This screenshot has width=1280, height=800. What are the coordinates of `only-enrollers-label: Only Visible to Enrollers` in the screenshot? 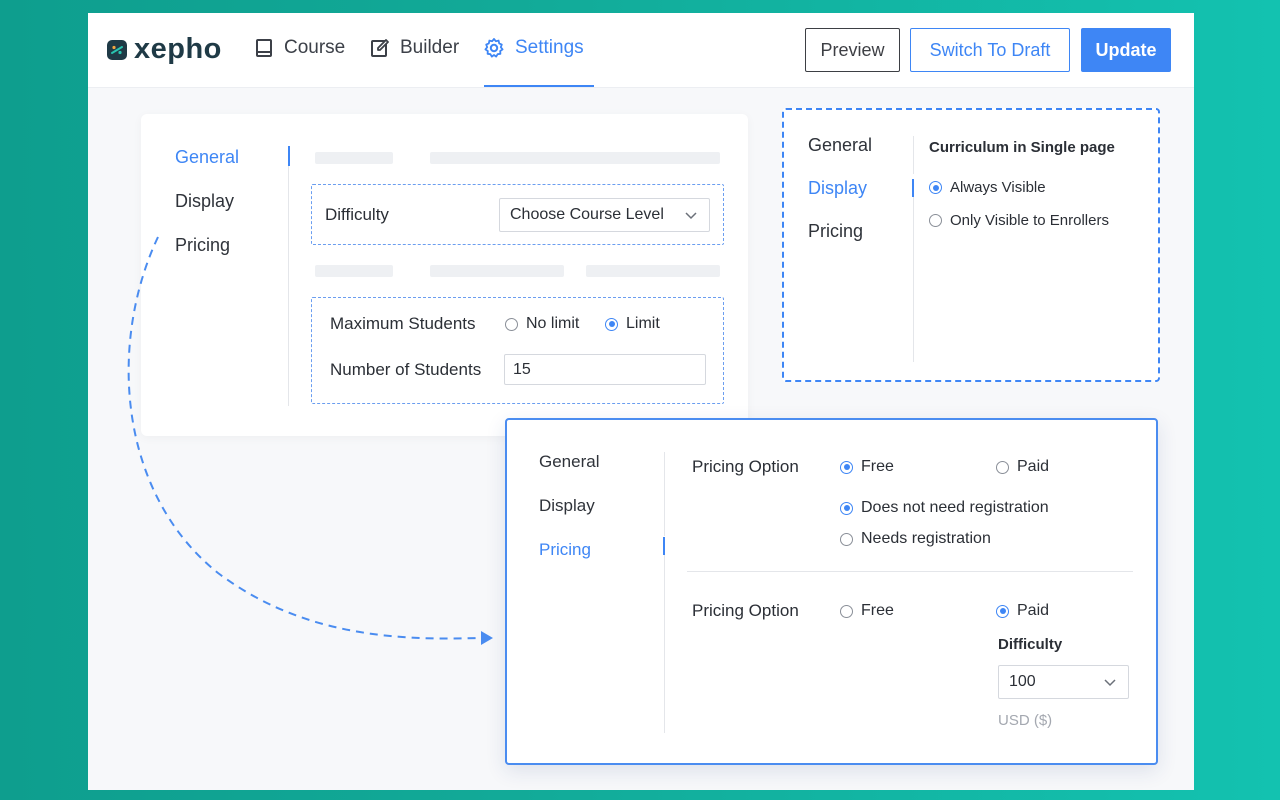 It's located at (1029, 220).